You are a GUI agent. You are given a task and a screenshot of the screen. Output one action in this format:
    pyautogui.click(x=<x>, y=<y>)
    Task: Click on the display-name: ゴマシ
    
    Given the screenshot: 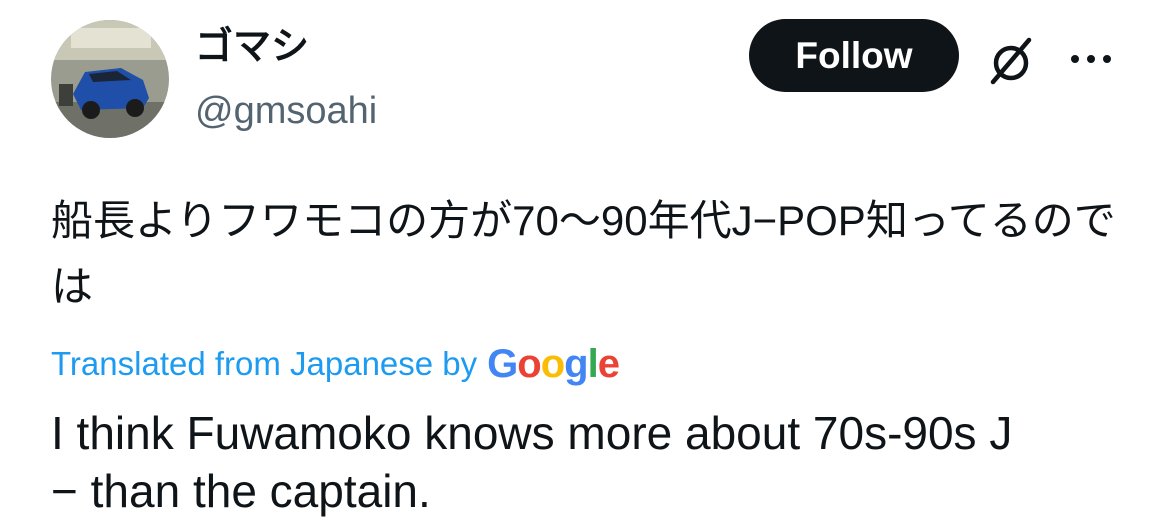 What is the action you would take?
    pyautogui.click(x=252, y=47)
    